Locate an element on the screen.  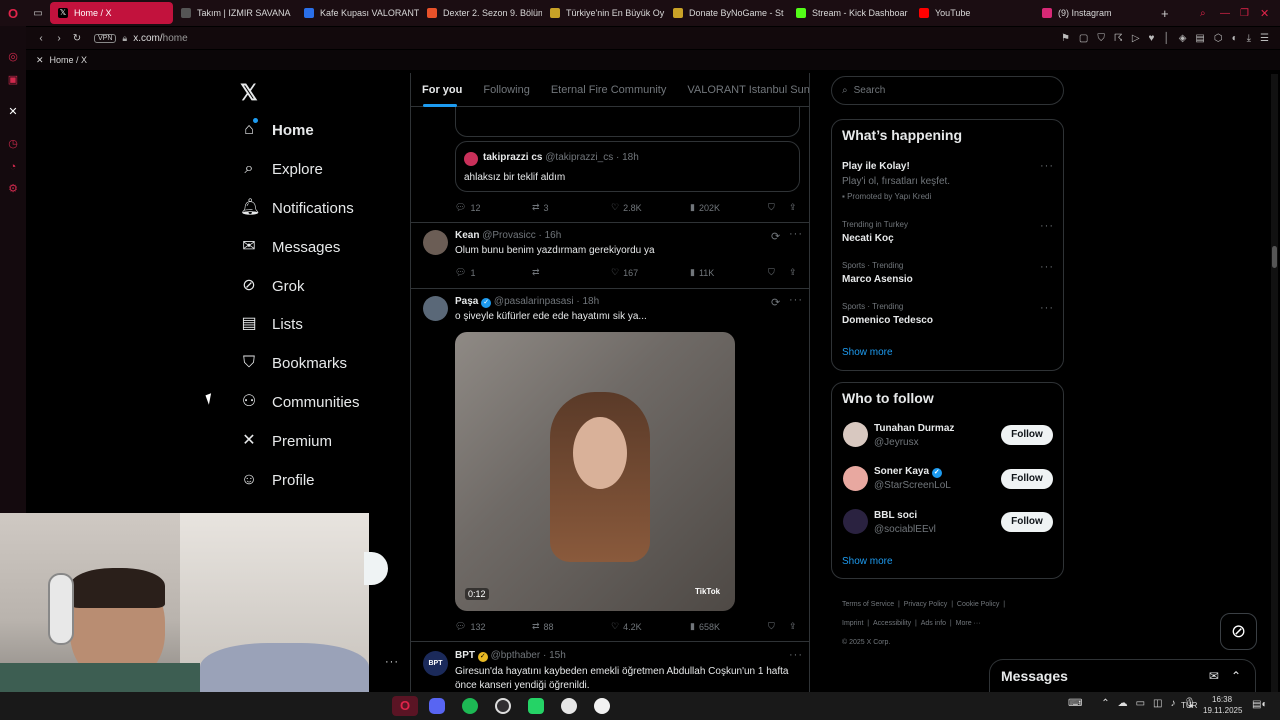
reload-icon: ↻ is located at coordinates (77, 38).